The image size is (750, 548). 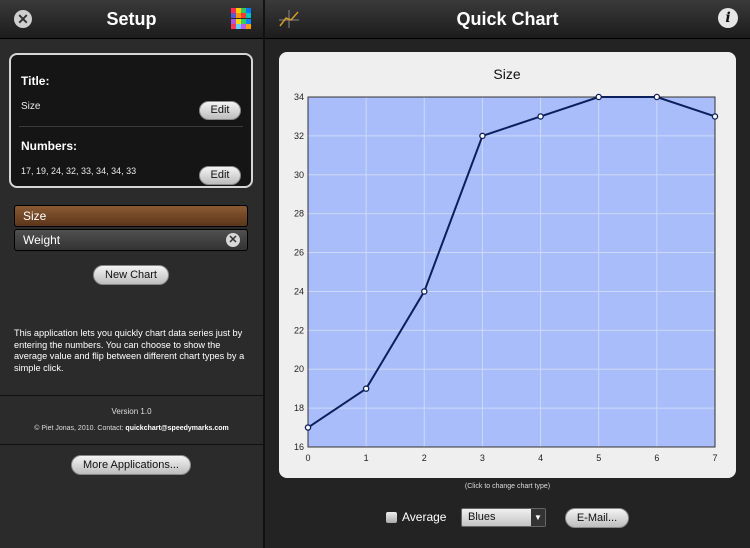 I want to click on color-palette-icon, so click(x=241, y=18).